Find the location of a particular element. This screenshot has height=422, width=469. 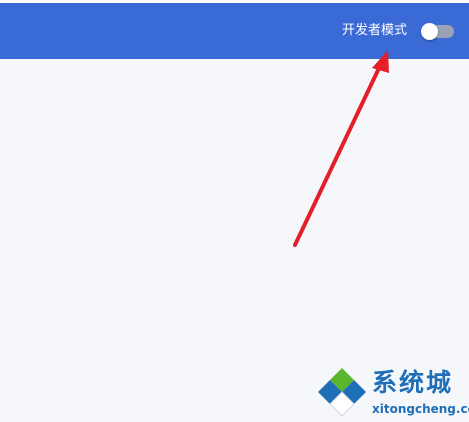

watermark-name: 系统城 is located at coordinates (413, 382).